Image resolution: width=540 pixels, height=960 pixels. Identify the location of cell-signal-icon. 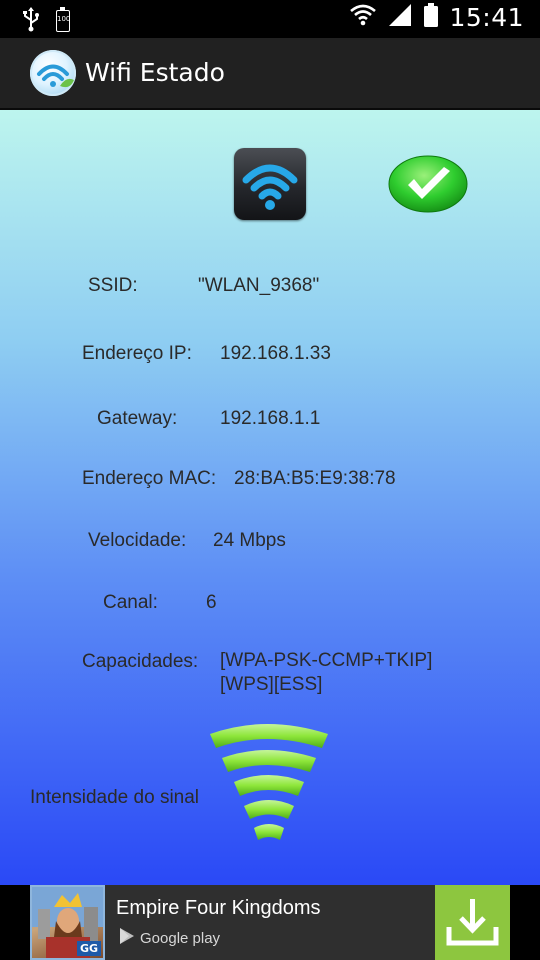
(400, 17).